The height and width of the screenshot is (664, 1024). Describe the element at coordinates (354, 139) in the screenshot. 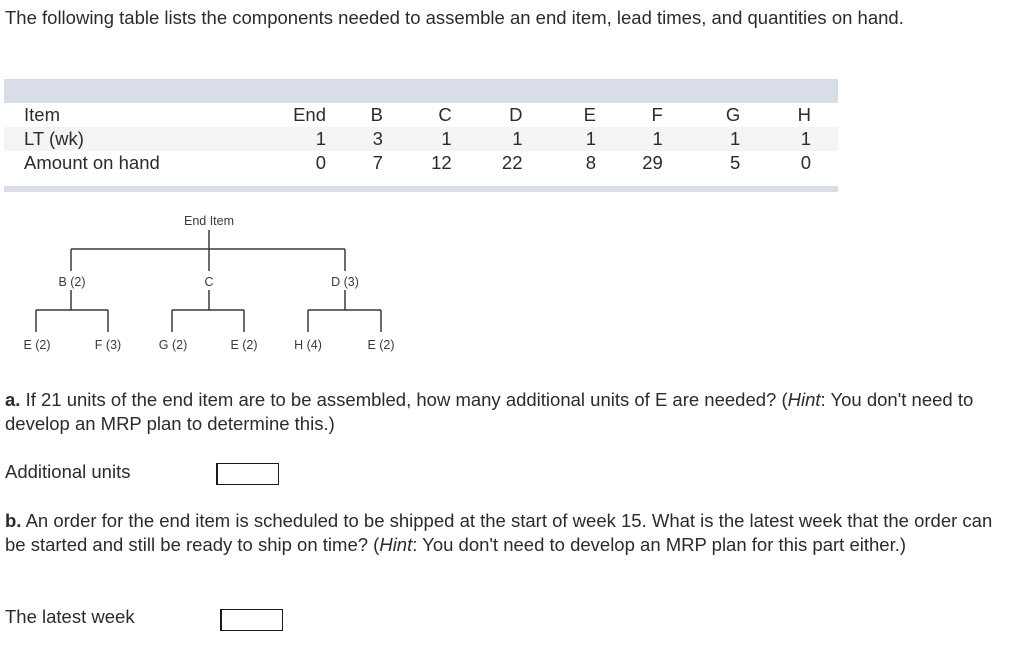

I see `table-cell: 3` at that location.